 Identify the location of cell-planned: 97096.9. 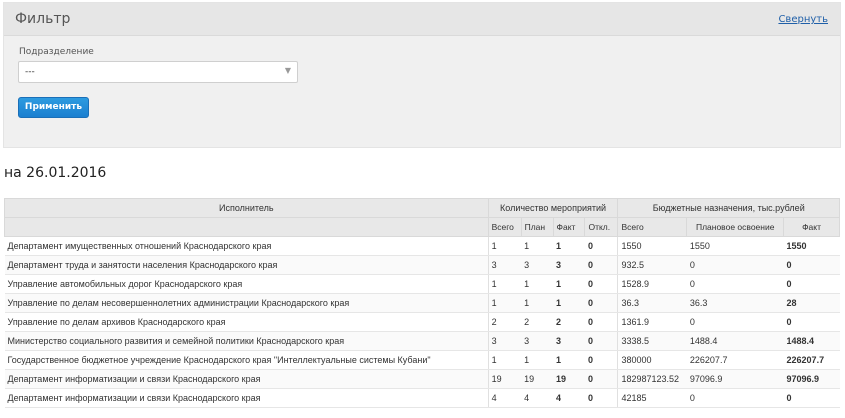
(735, 379).